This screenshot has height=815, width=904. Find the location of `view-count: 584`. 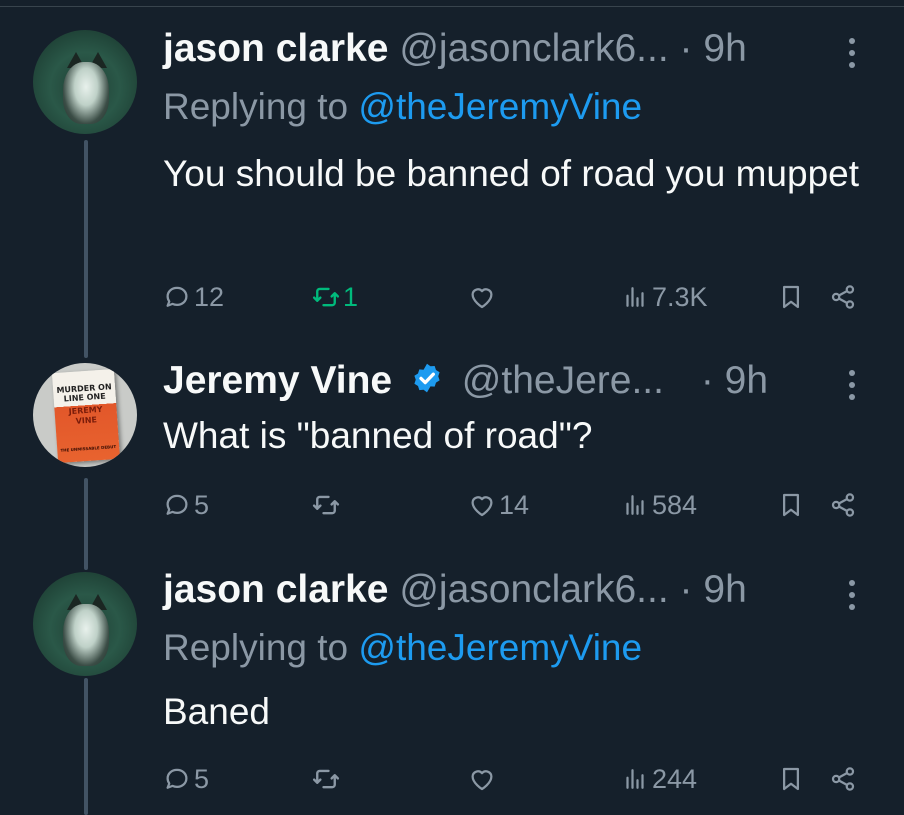

view-count: 584 is located at coordinates (675, 504).